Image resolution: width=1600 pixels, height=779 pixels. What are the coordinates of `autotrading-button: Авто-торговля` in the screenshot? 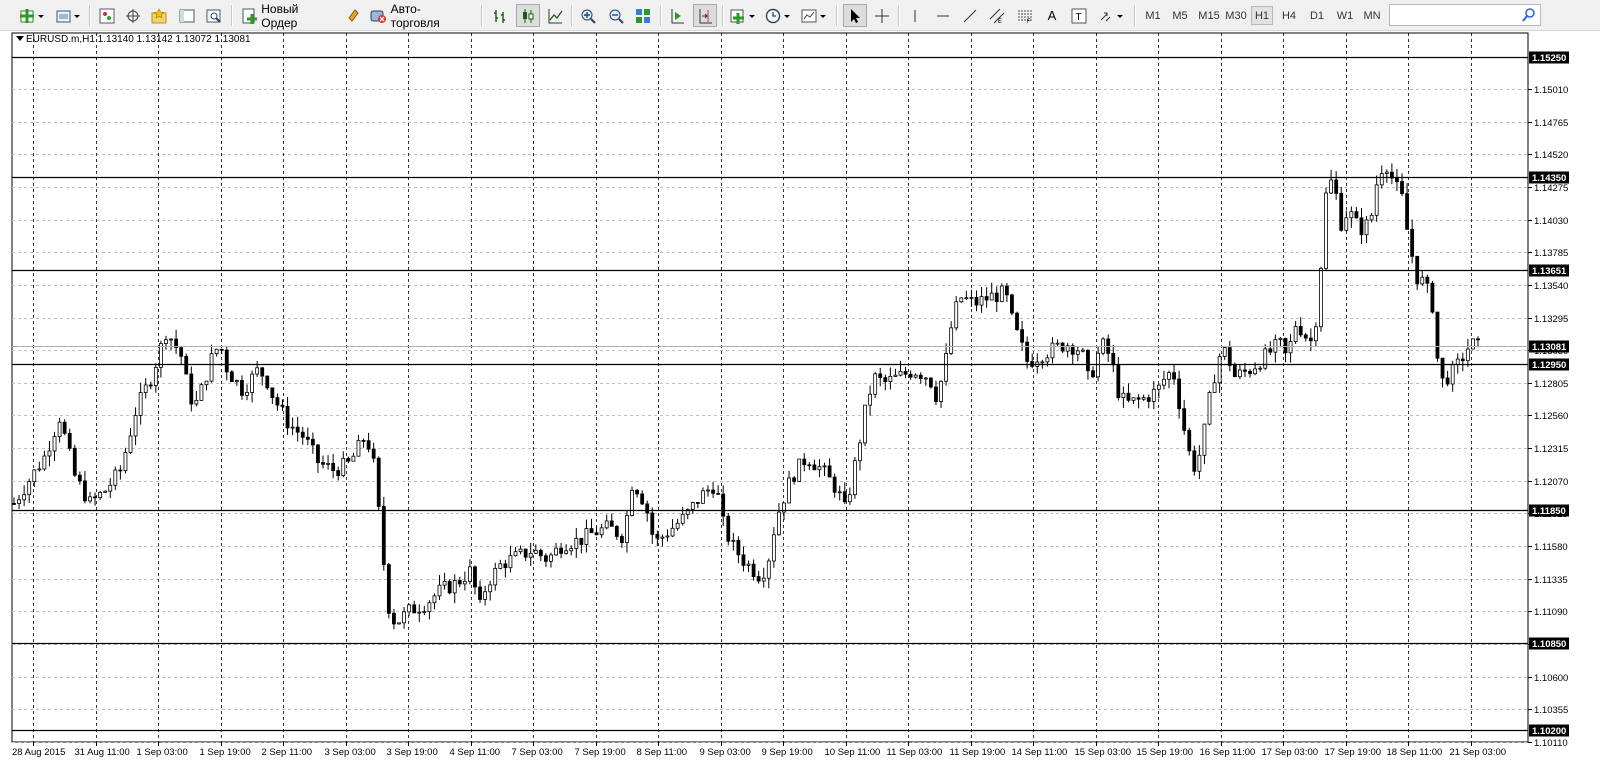 It's located at (408, 16).